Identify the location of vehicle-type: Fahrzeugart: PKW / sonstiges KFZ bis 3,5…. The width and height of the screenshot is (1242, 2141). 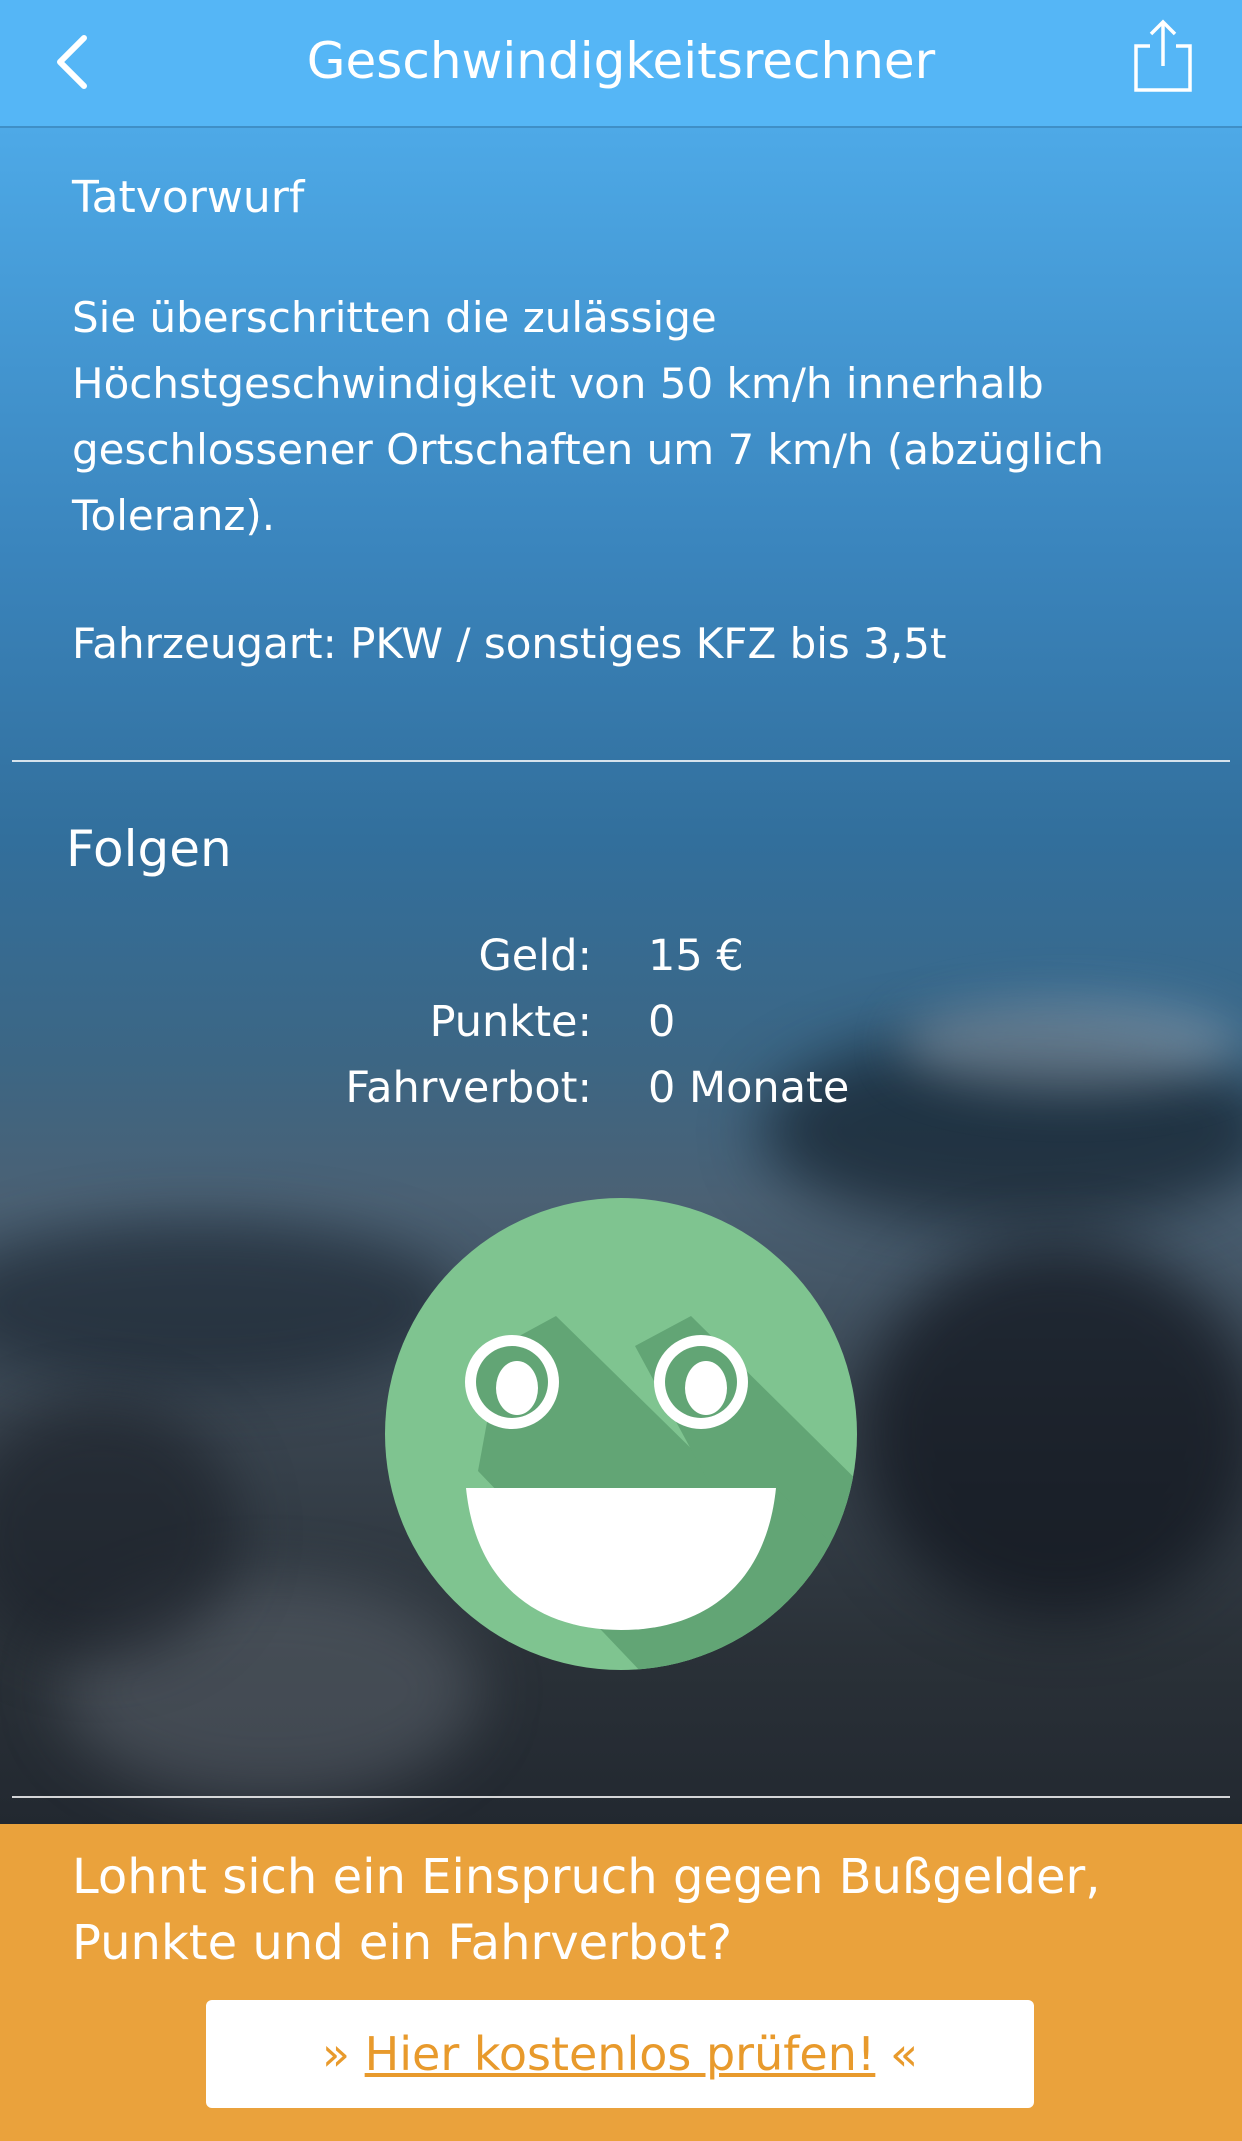
(509, 643).